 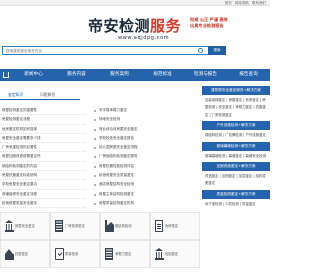 I want to click on service-tile-label: 加固鉴定, so click(x=172, y=254).